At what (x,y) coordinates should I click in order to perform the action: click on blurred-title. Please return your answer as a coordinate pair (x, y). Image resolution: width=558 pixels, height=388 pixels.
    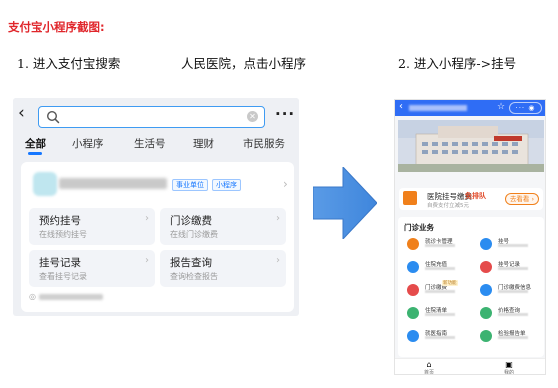
    Looking at the image, I should click on (438, 108).